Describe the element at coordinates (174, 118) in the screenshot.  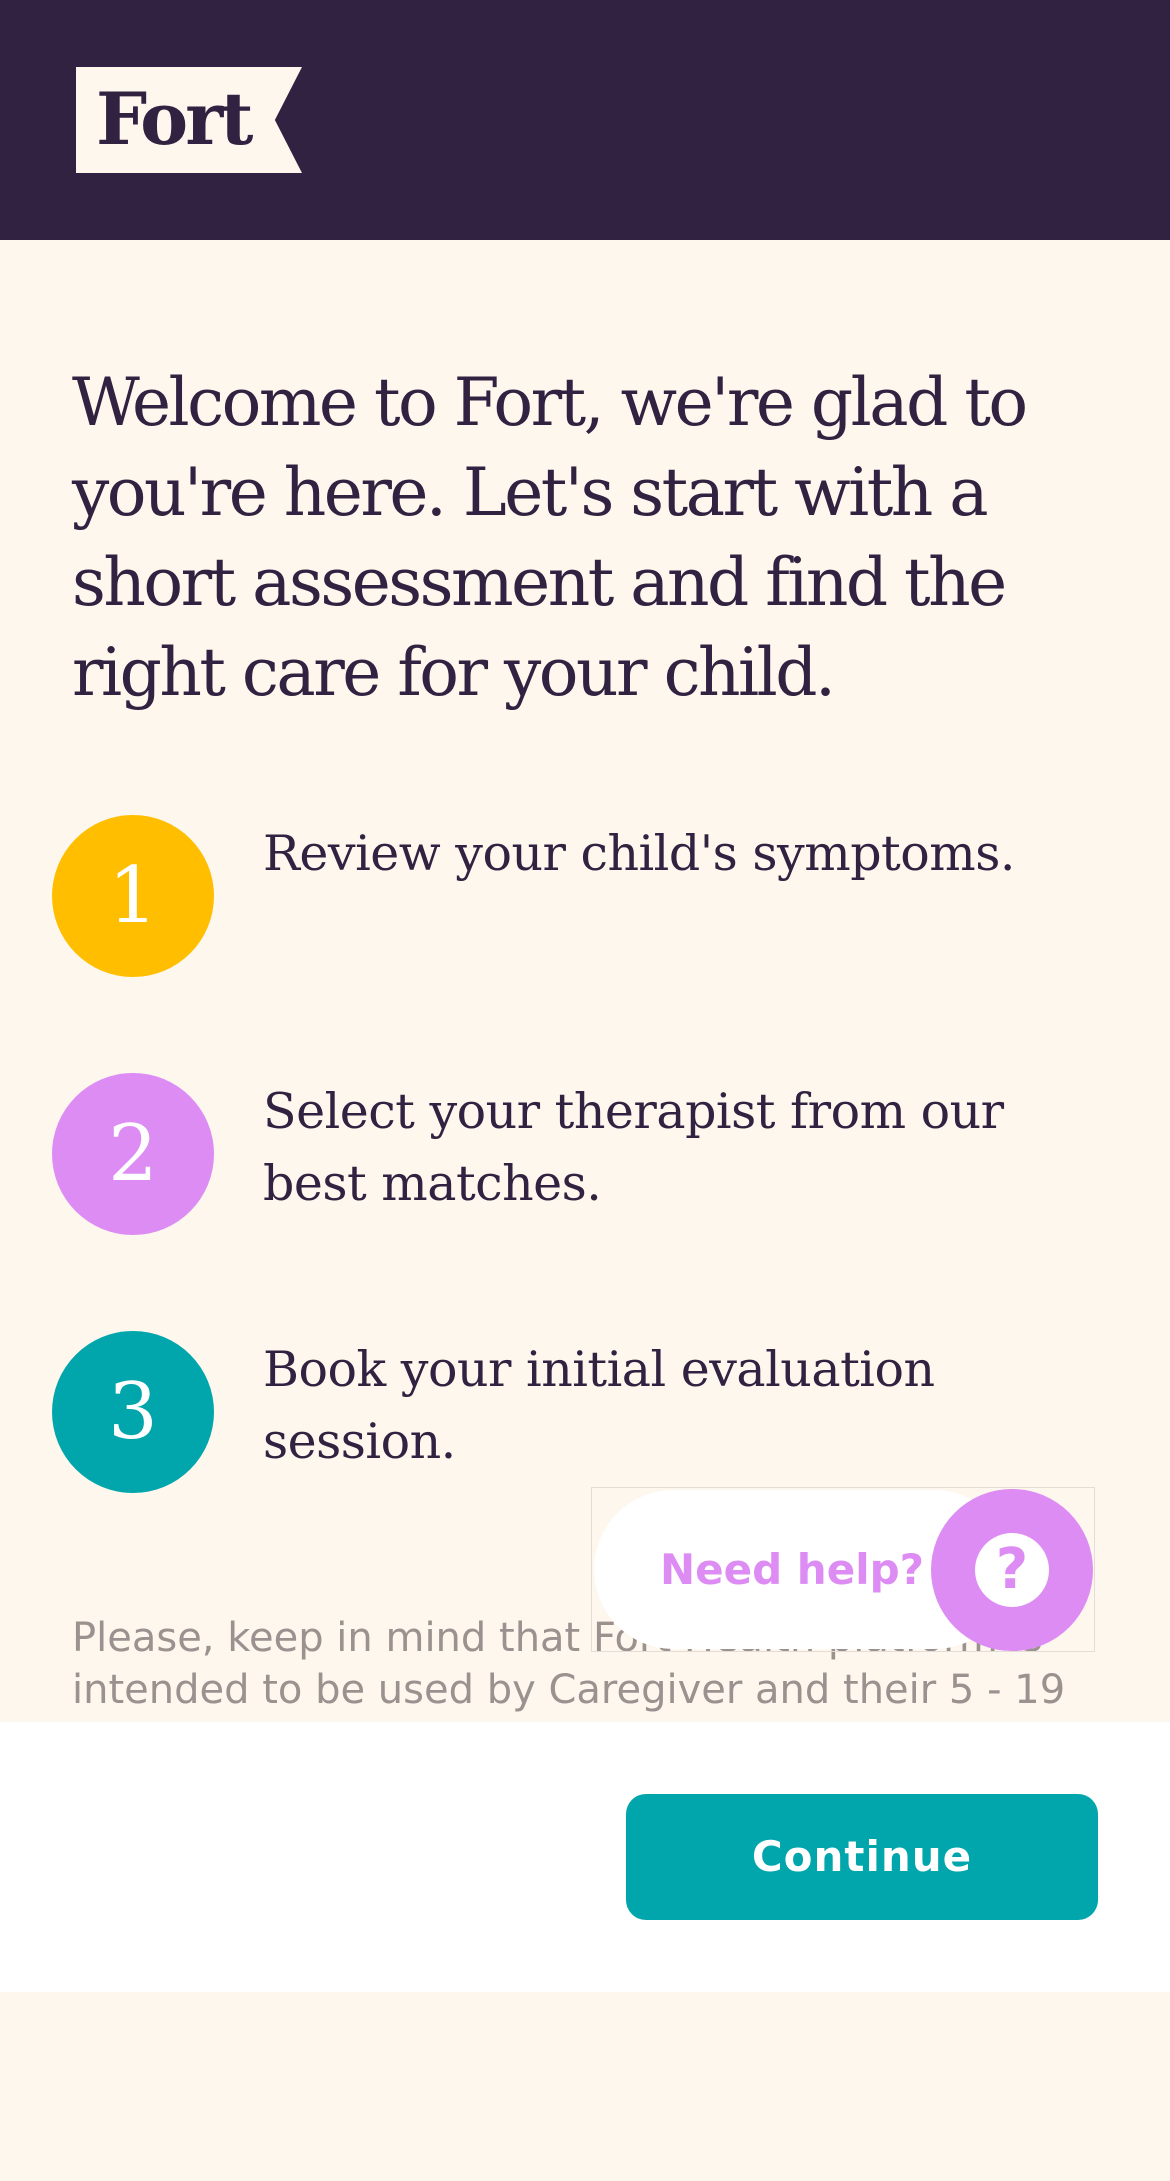
I see `logo-text: Fort` at that location.